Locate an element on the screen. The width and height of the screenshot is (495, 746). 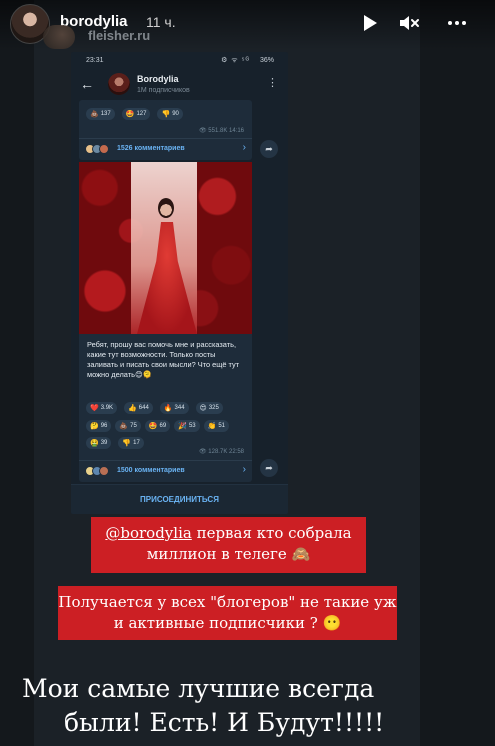
channel-avatar is located at coordinates (119, 84).